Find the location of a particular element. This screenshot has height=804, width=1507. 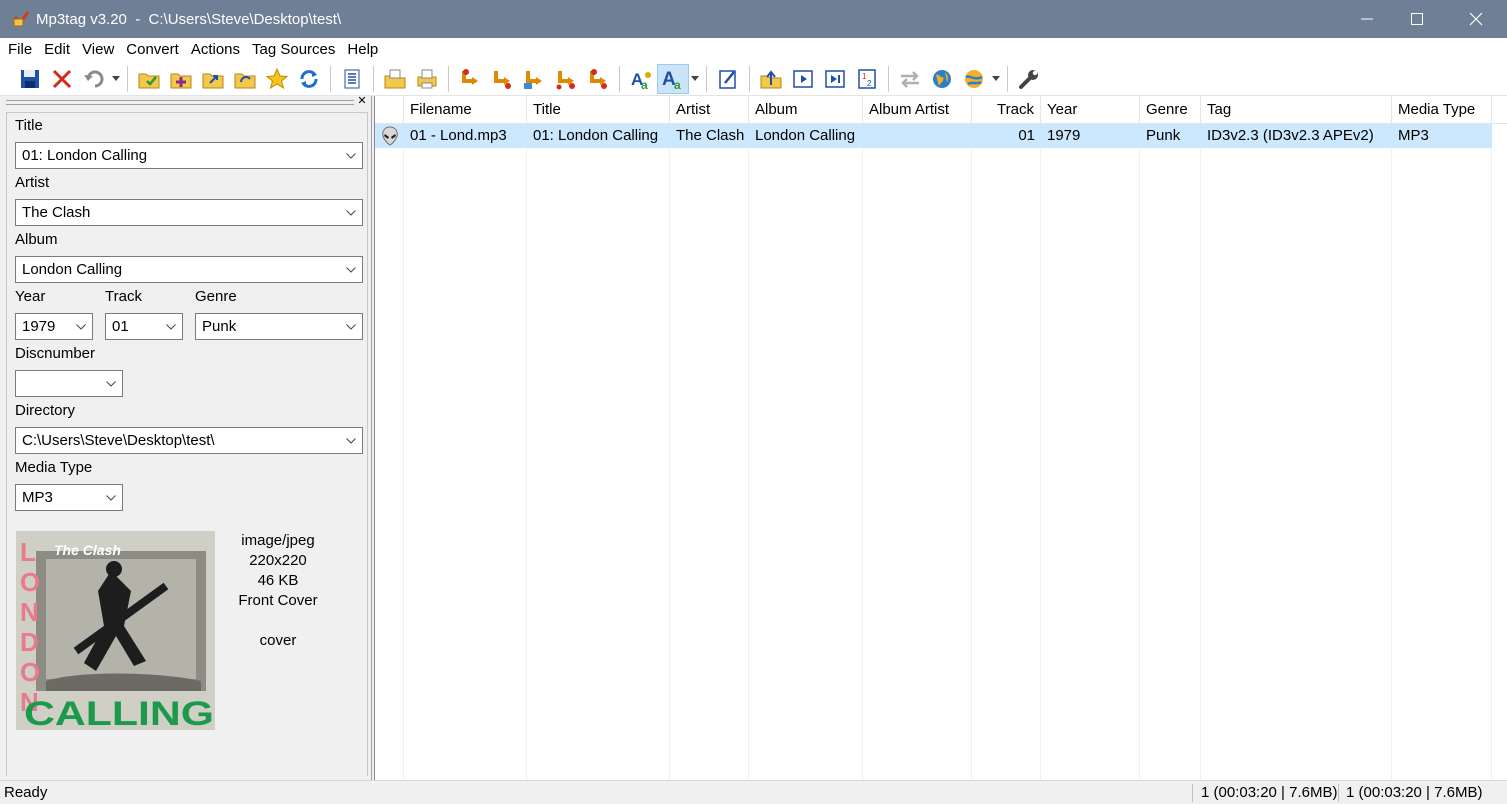

status-separator is located at coordinates (1338, 793).